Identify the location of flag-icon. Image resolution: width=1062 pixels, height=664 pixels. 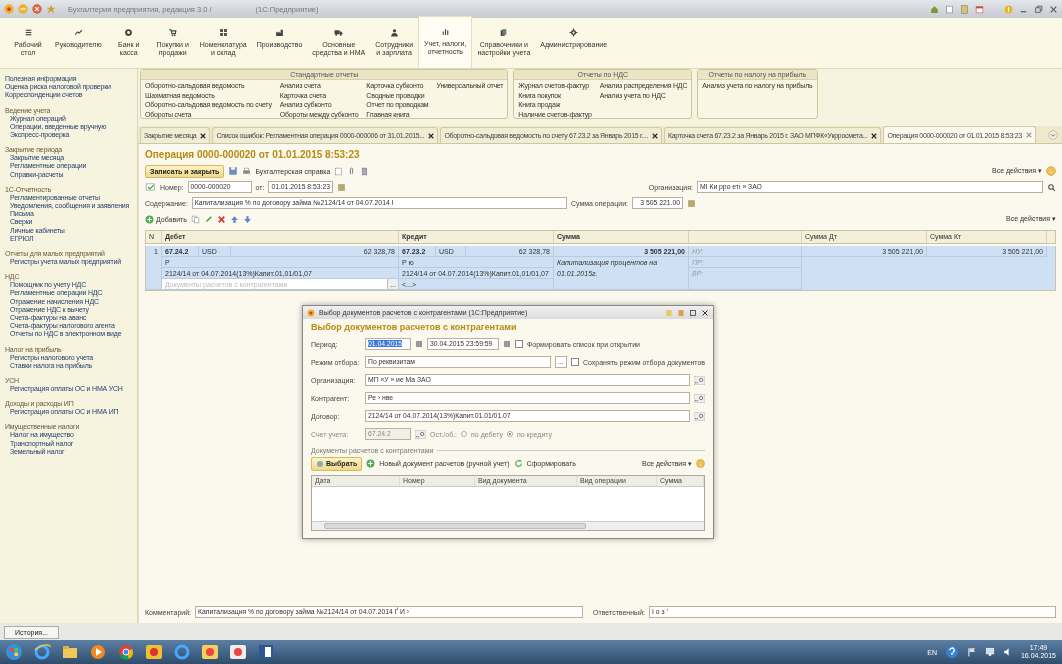
(971, 652).